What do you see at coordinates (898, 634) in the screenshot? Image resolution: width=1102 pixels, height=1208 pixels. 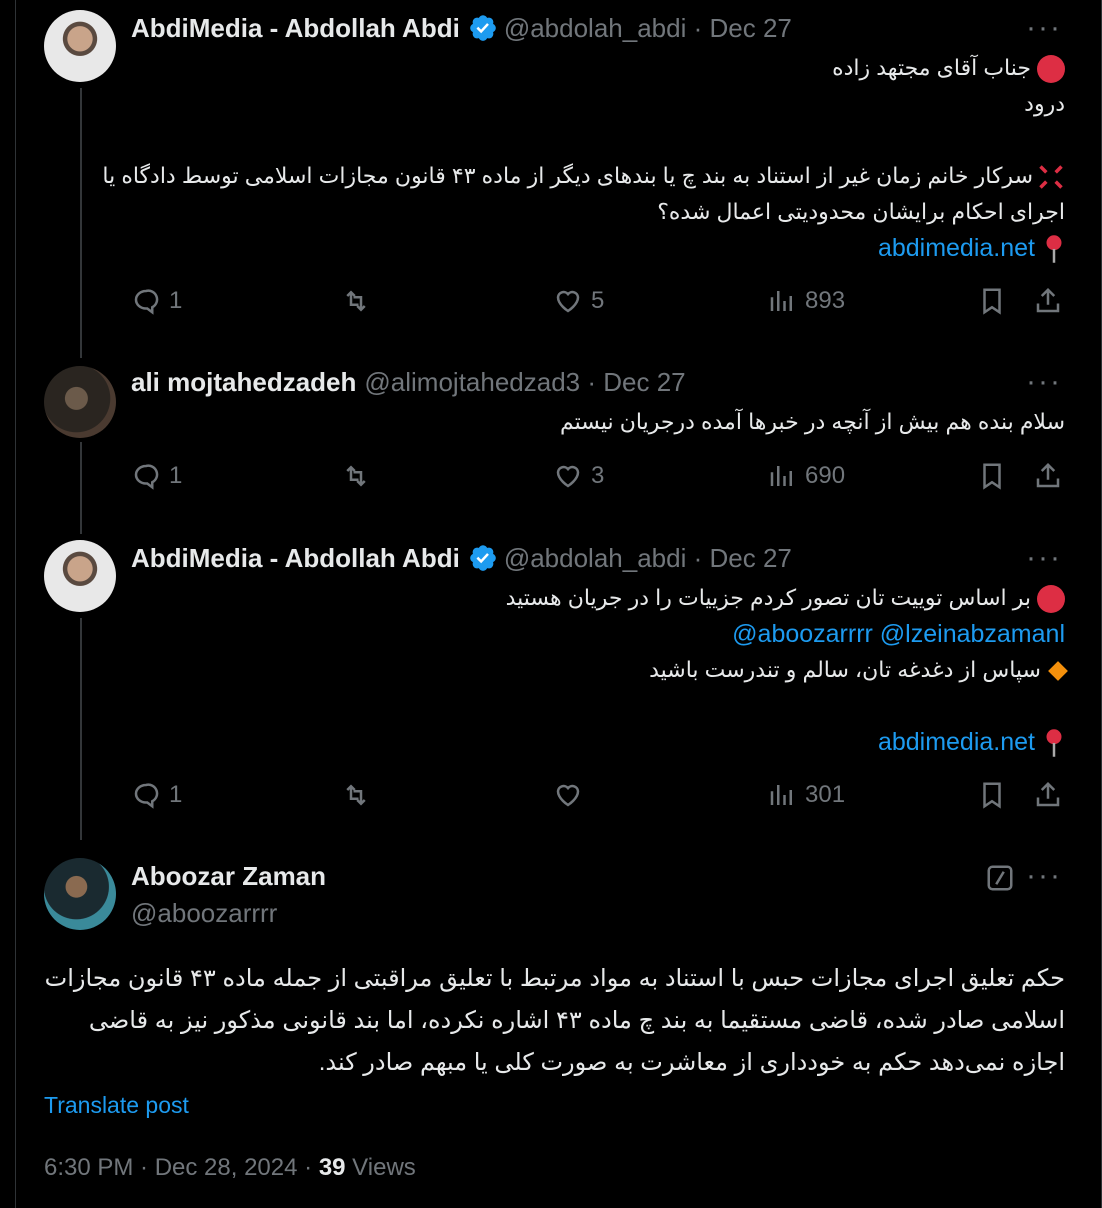 I see `mention-links: @aboozarrrr @lzeinabzamanl` at bounding box center [898, 634].